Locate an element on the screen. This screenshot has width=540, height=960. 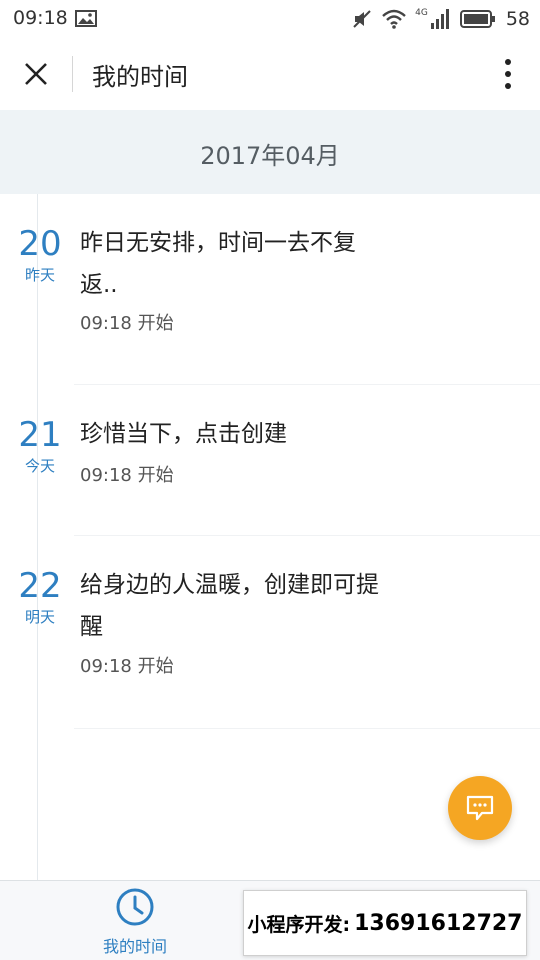
day-relative-label: 今天 is located at coordinates (39, 466).